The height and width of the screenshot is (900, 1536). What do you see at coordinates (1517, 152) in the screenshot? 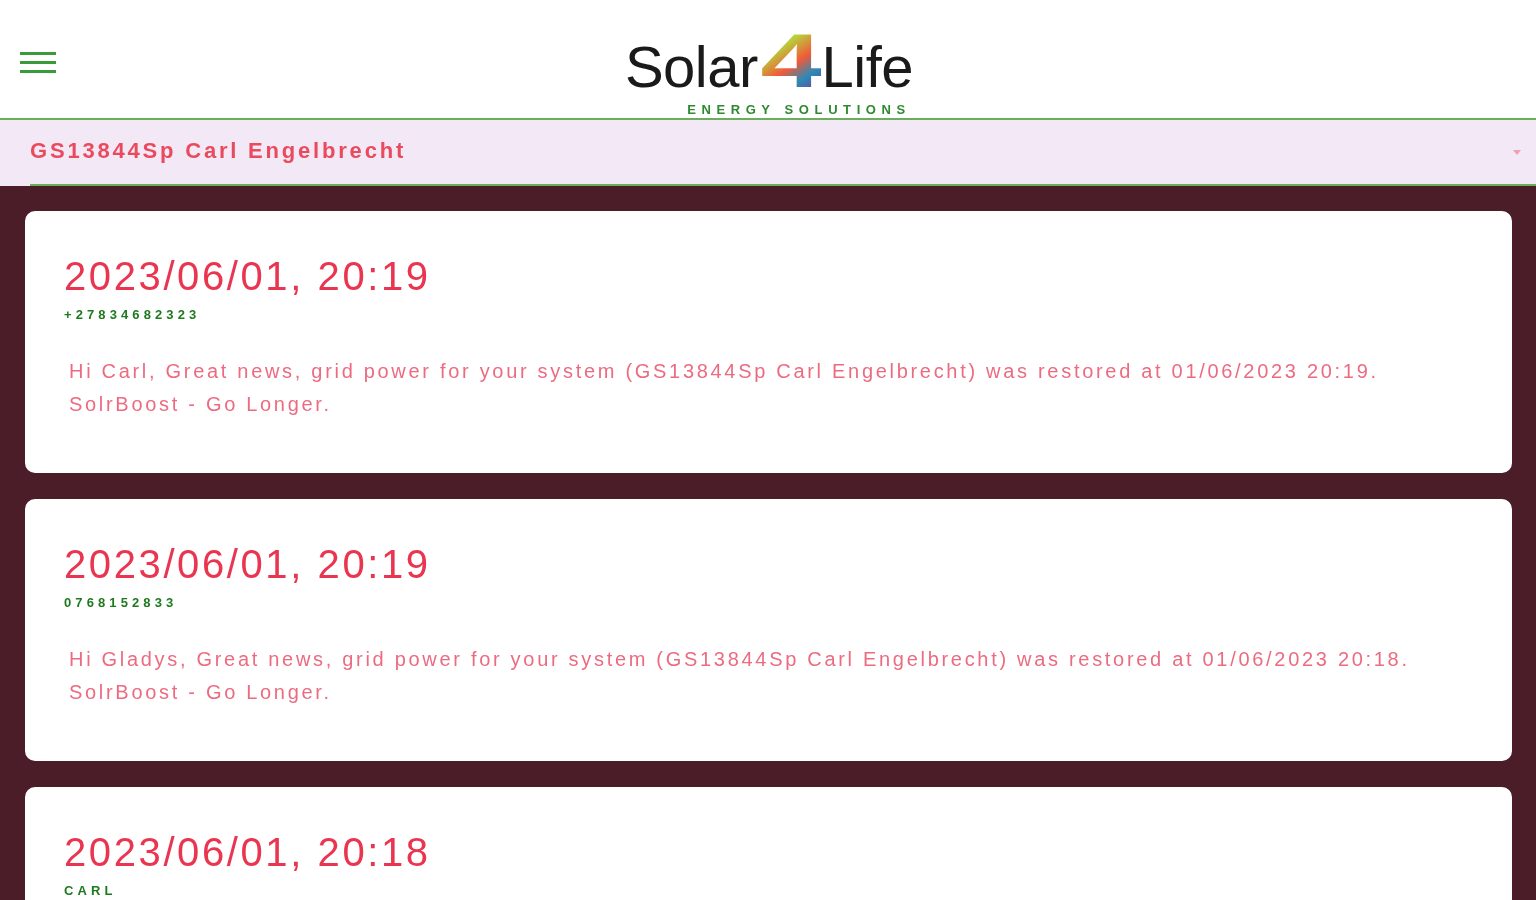
I see `caret-icon` at bounding box center [1517, 152].